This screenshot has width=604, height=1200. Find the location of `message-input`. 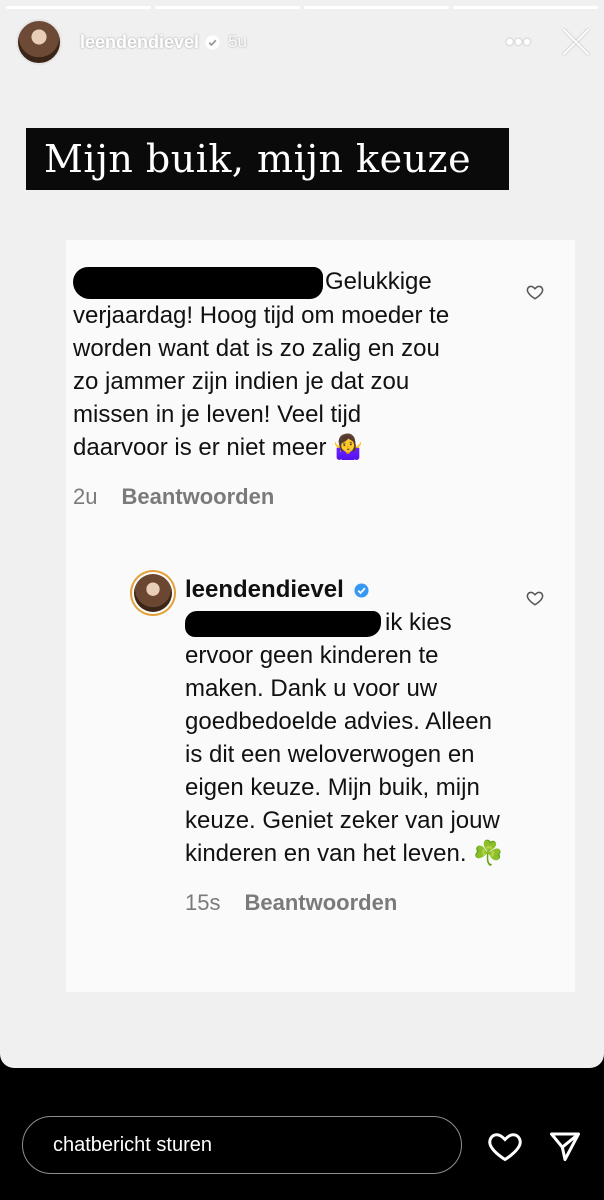

message-input is located at coordinates (242, 1145).